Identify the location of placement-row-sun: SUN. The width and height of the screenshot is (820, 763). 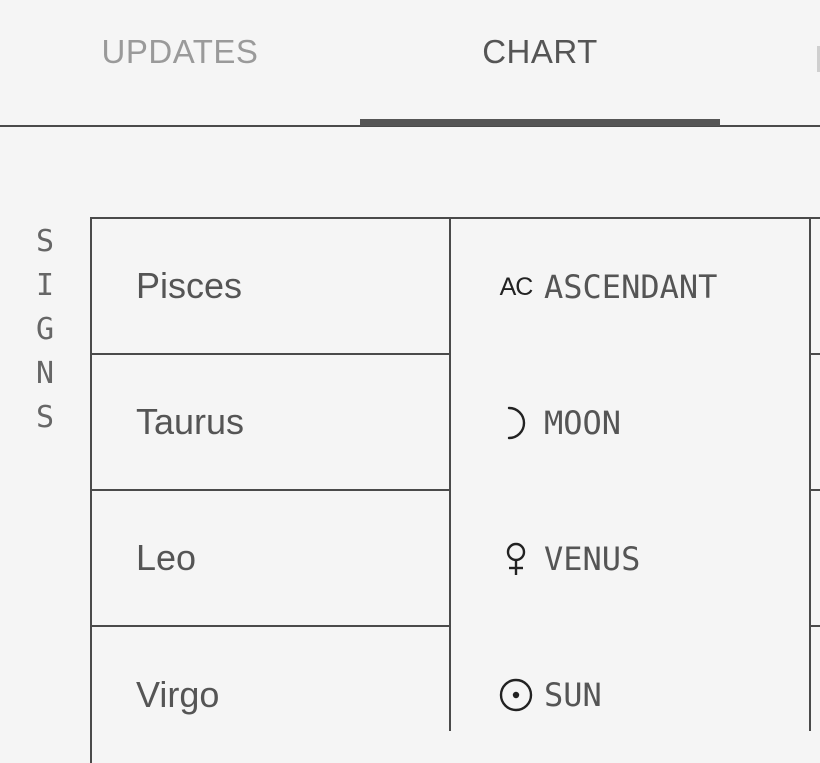
(630, 695).